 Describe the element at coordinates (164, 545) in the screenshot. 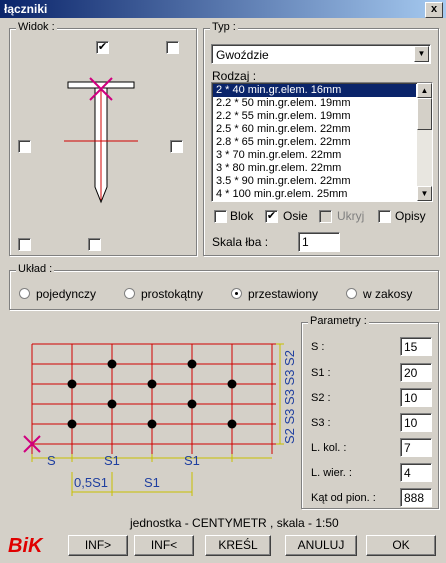

I see `inf-prev-button: INF<` at that location.